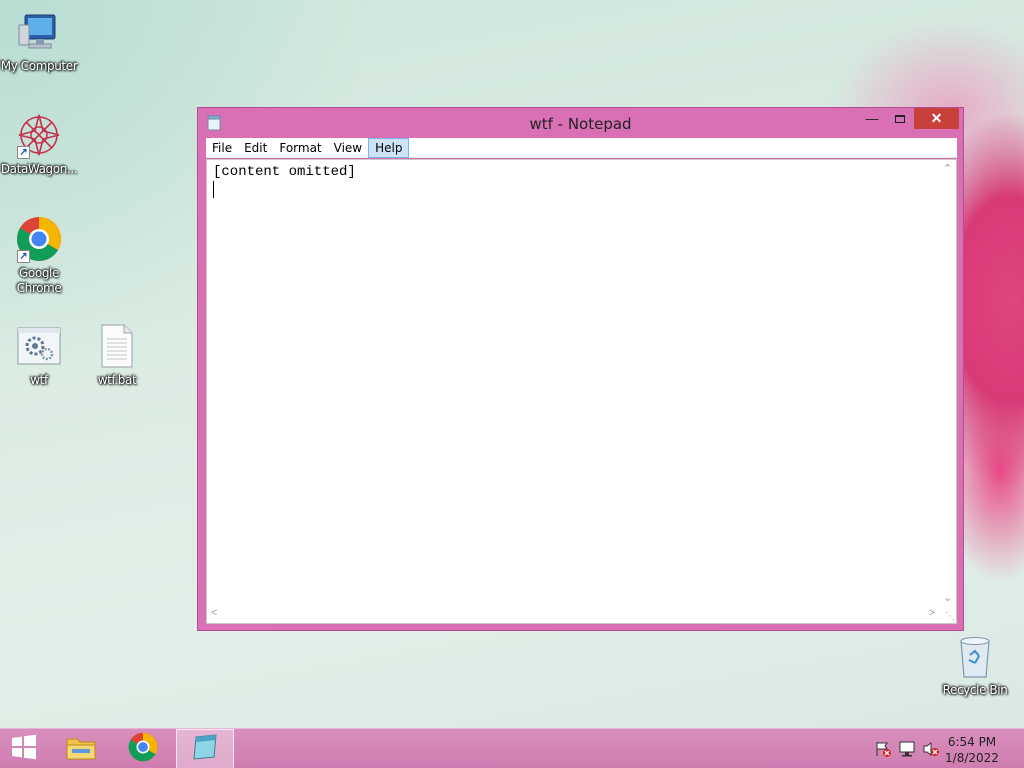 This screenshot has width=1024, height=768. Describe the element at coordinates (39, 380) in the screenshot. I see `desktop-icon-label: wtf` at that location.